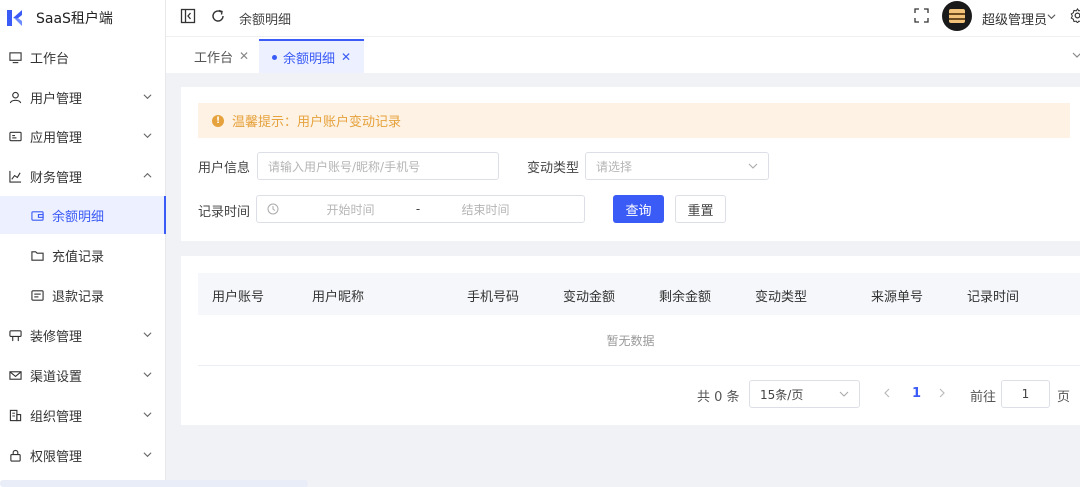 The image size is (1080, 487). Describe the element at coordinates (15, 136) in the screenshot. I see `app-card-icon` at that location.